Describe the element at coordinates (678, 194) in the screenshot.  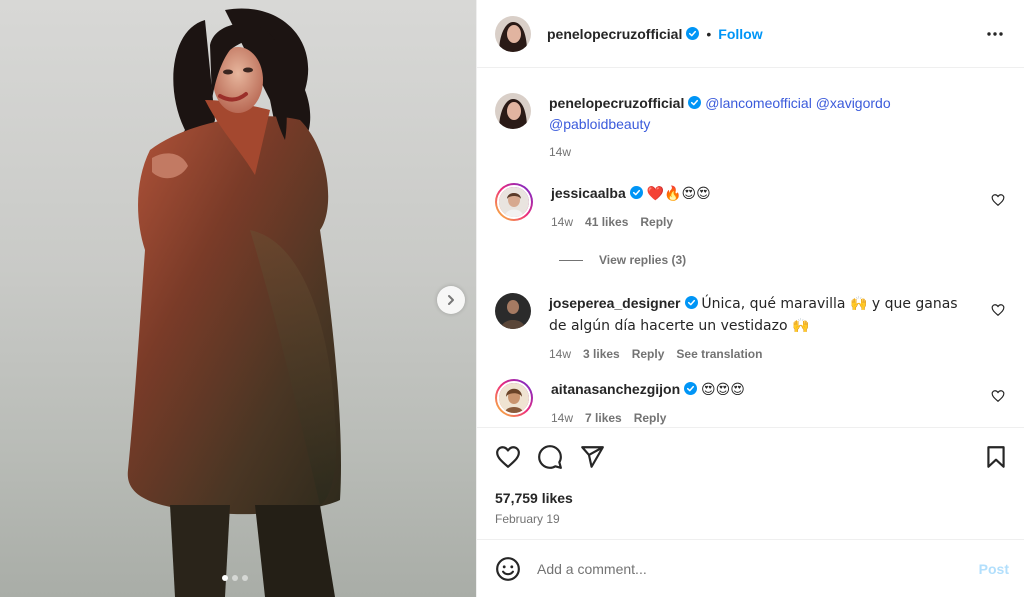
I see `comment-text: ❤️🔥😍😍` at that location.